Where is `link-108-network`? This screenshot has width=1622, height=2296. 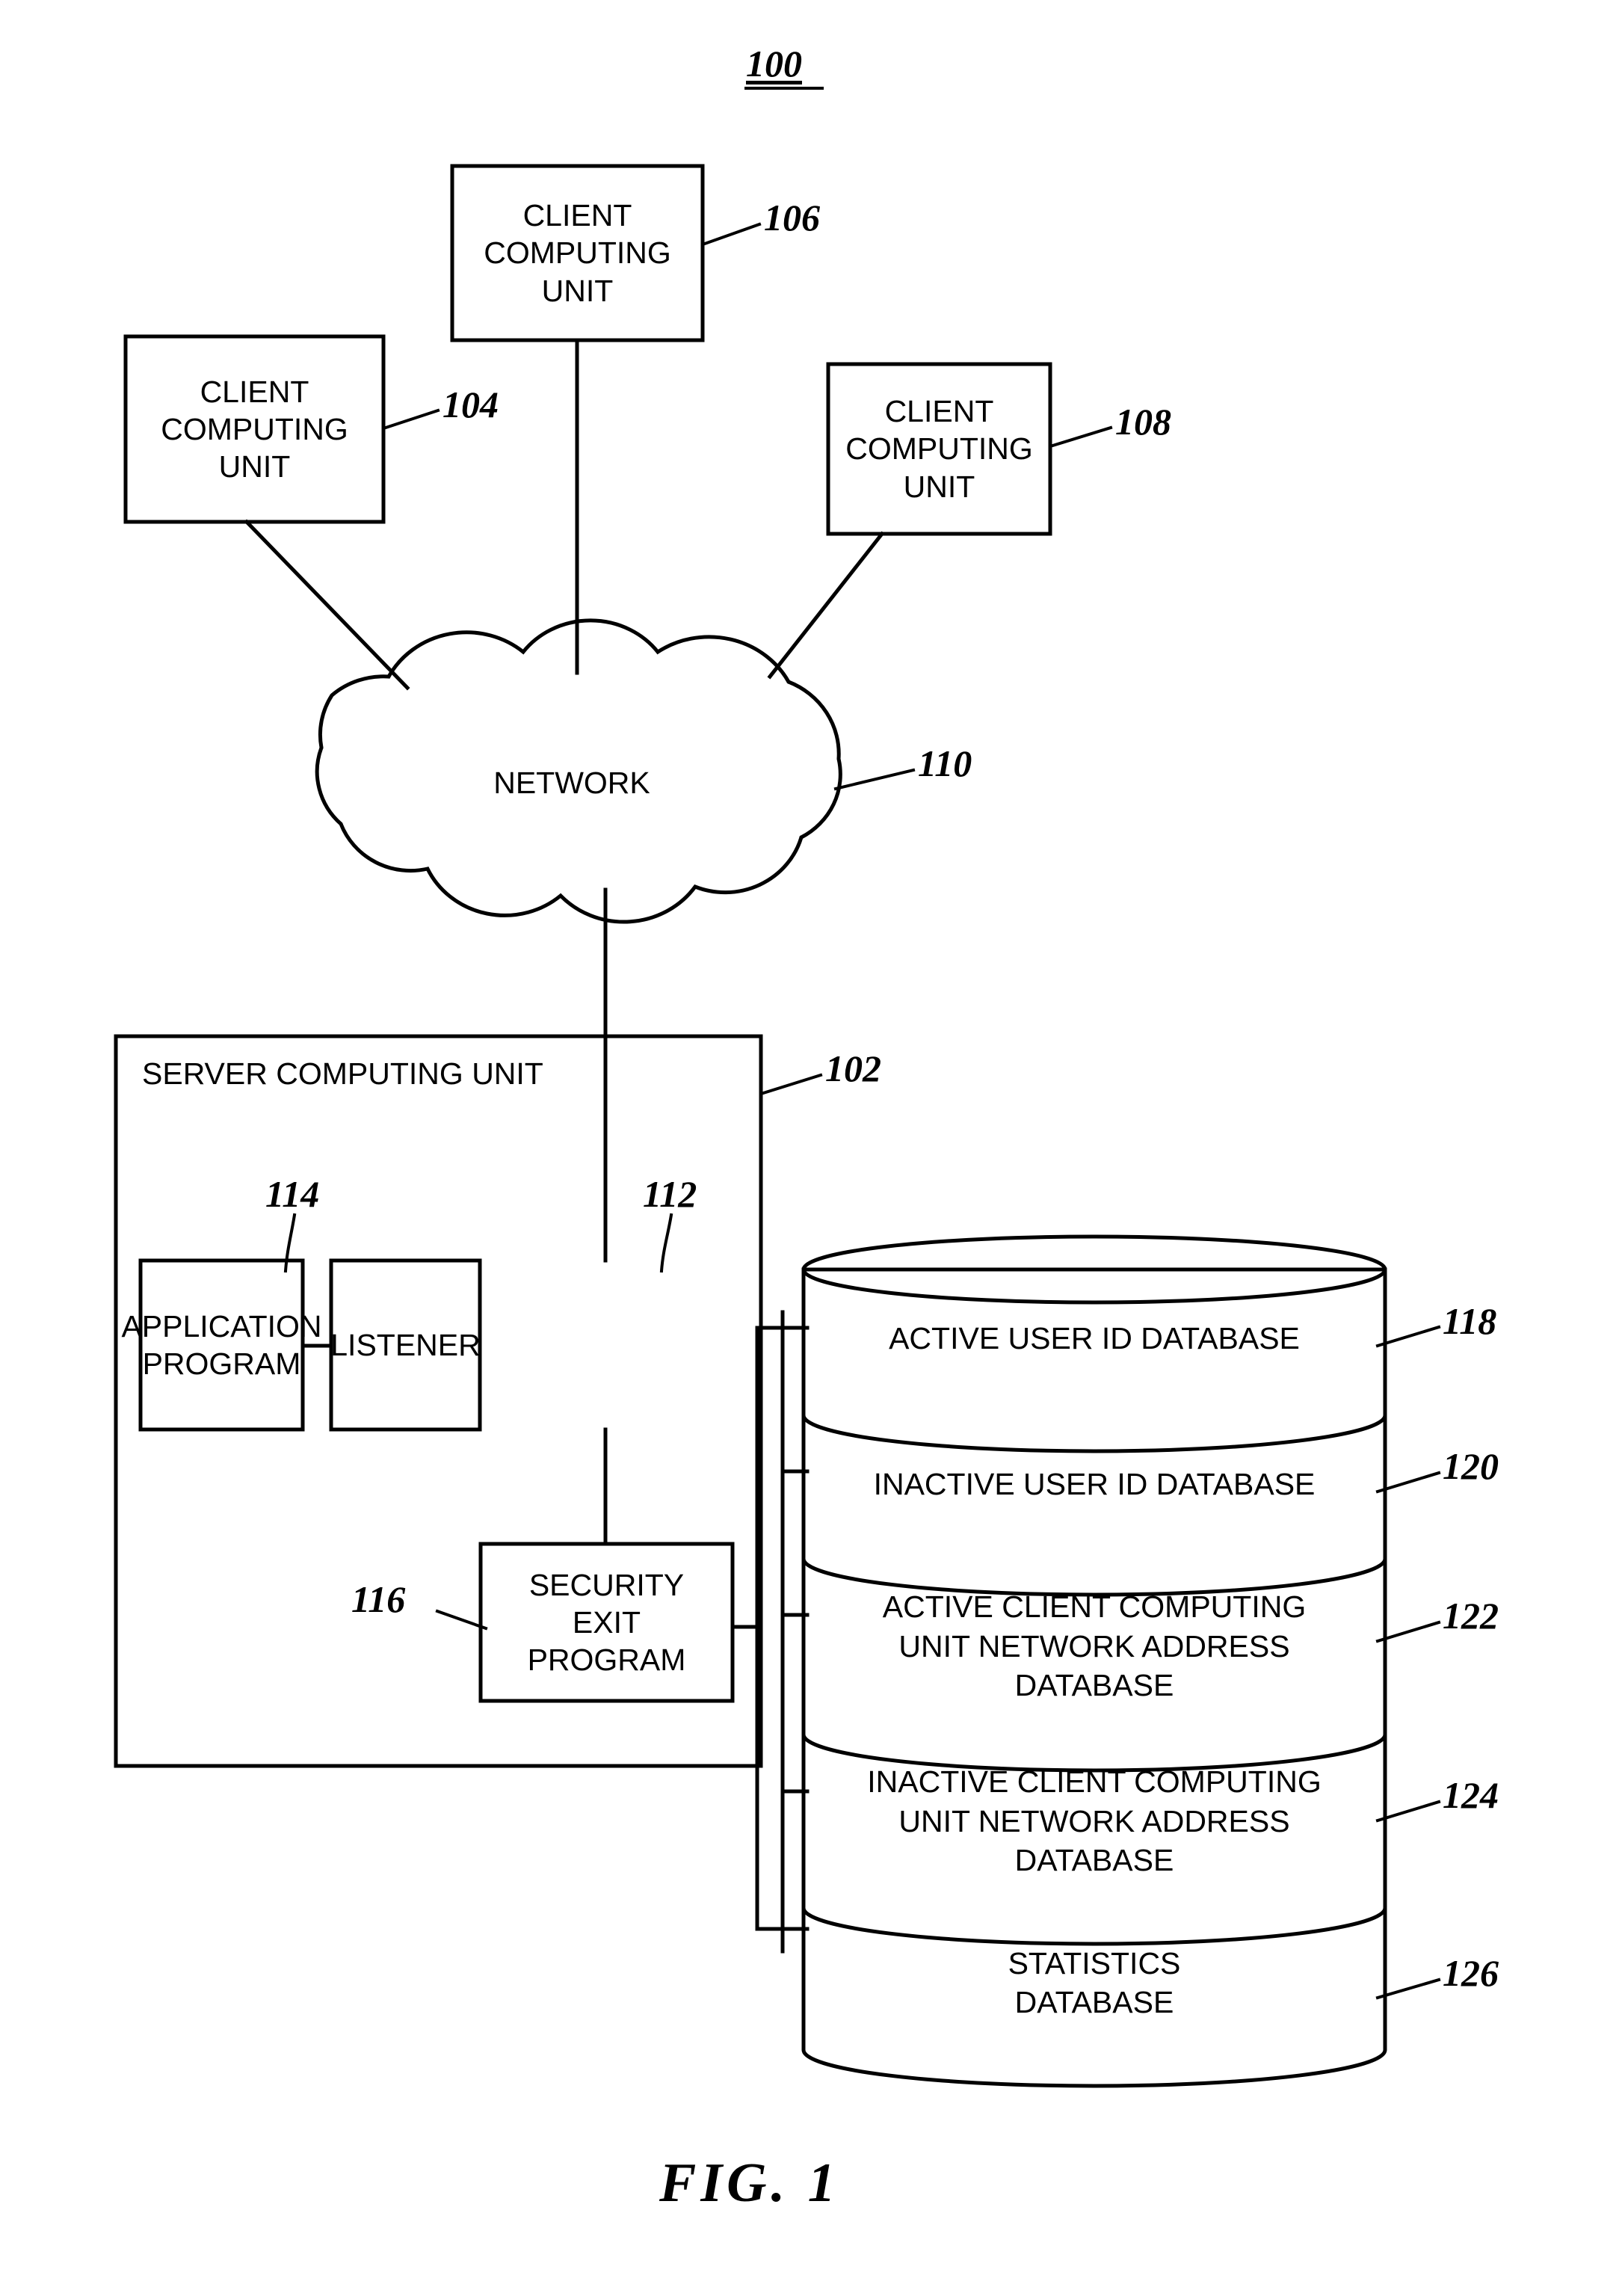 link-108-network is located at coordinates (826, 605).